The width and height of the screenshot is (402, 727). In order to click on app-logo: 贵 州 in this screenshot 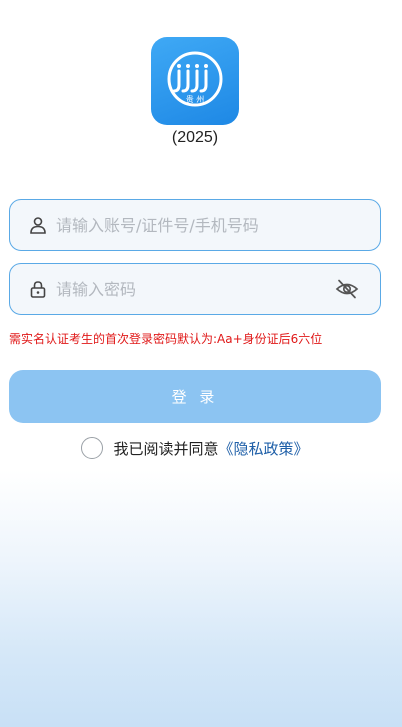, I will do `click(195, 81)`.